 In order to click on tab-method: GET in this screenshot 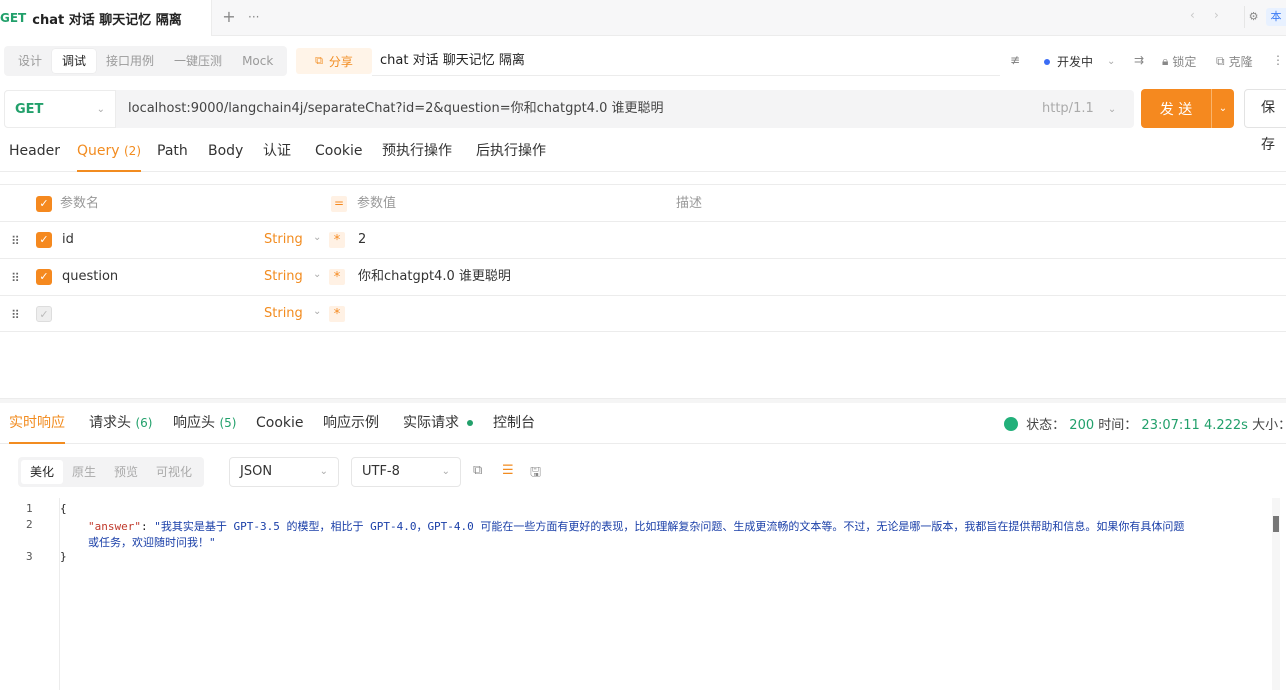, I will do `click(13, 18)`.